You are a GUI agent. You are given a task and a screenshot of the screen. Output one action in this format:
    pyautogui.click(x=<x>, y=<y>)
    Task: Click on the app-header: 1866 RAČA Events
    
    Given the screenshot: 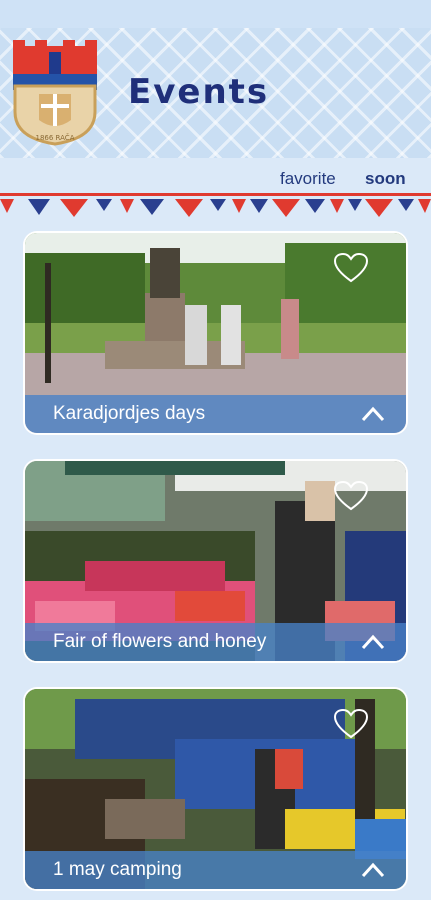 What is the action you would take?
    pyautogui.click(x=215, y=93)
    